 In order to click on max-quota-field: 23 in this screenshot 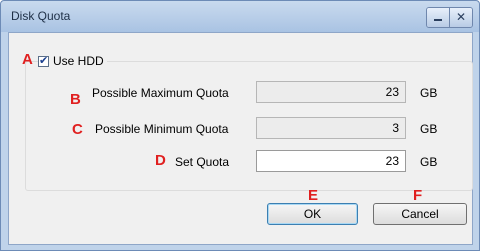, I will do `click(331, 92)`.